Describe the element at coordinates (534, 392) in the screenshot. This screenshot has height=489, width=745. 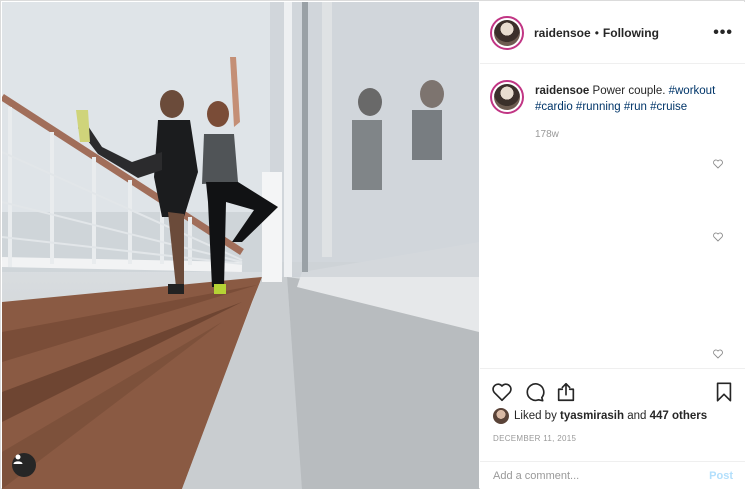
I see `comment-icon` at that location.